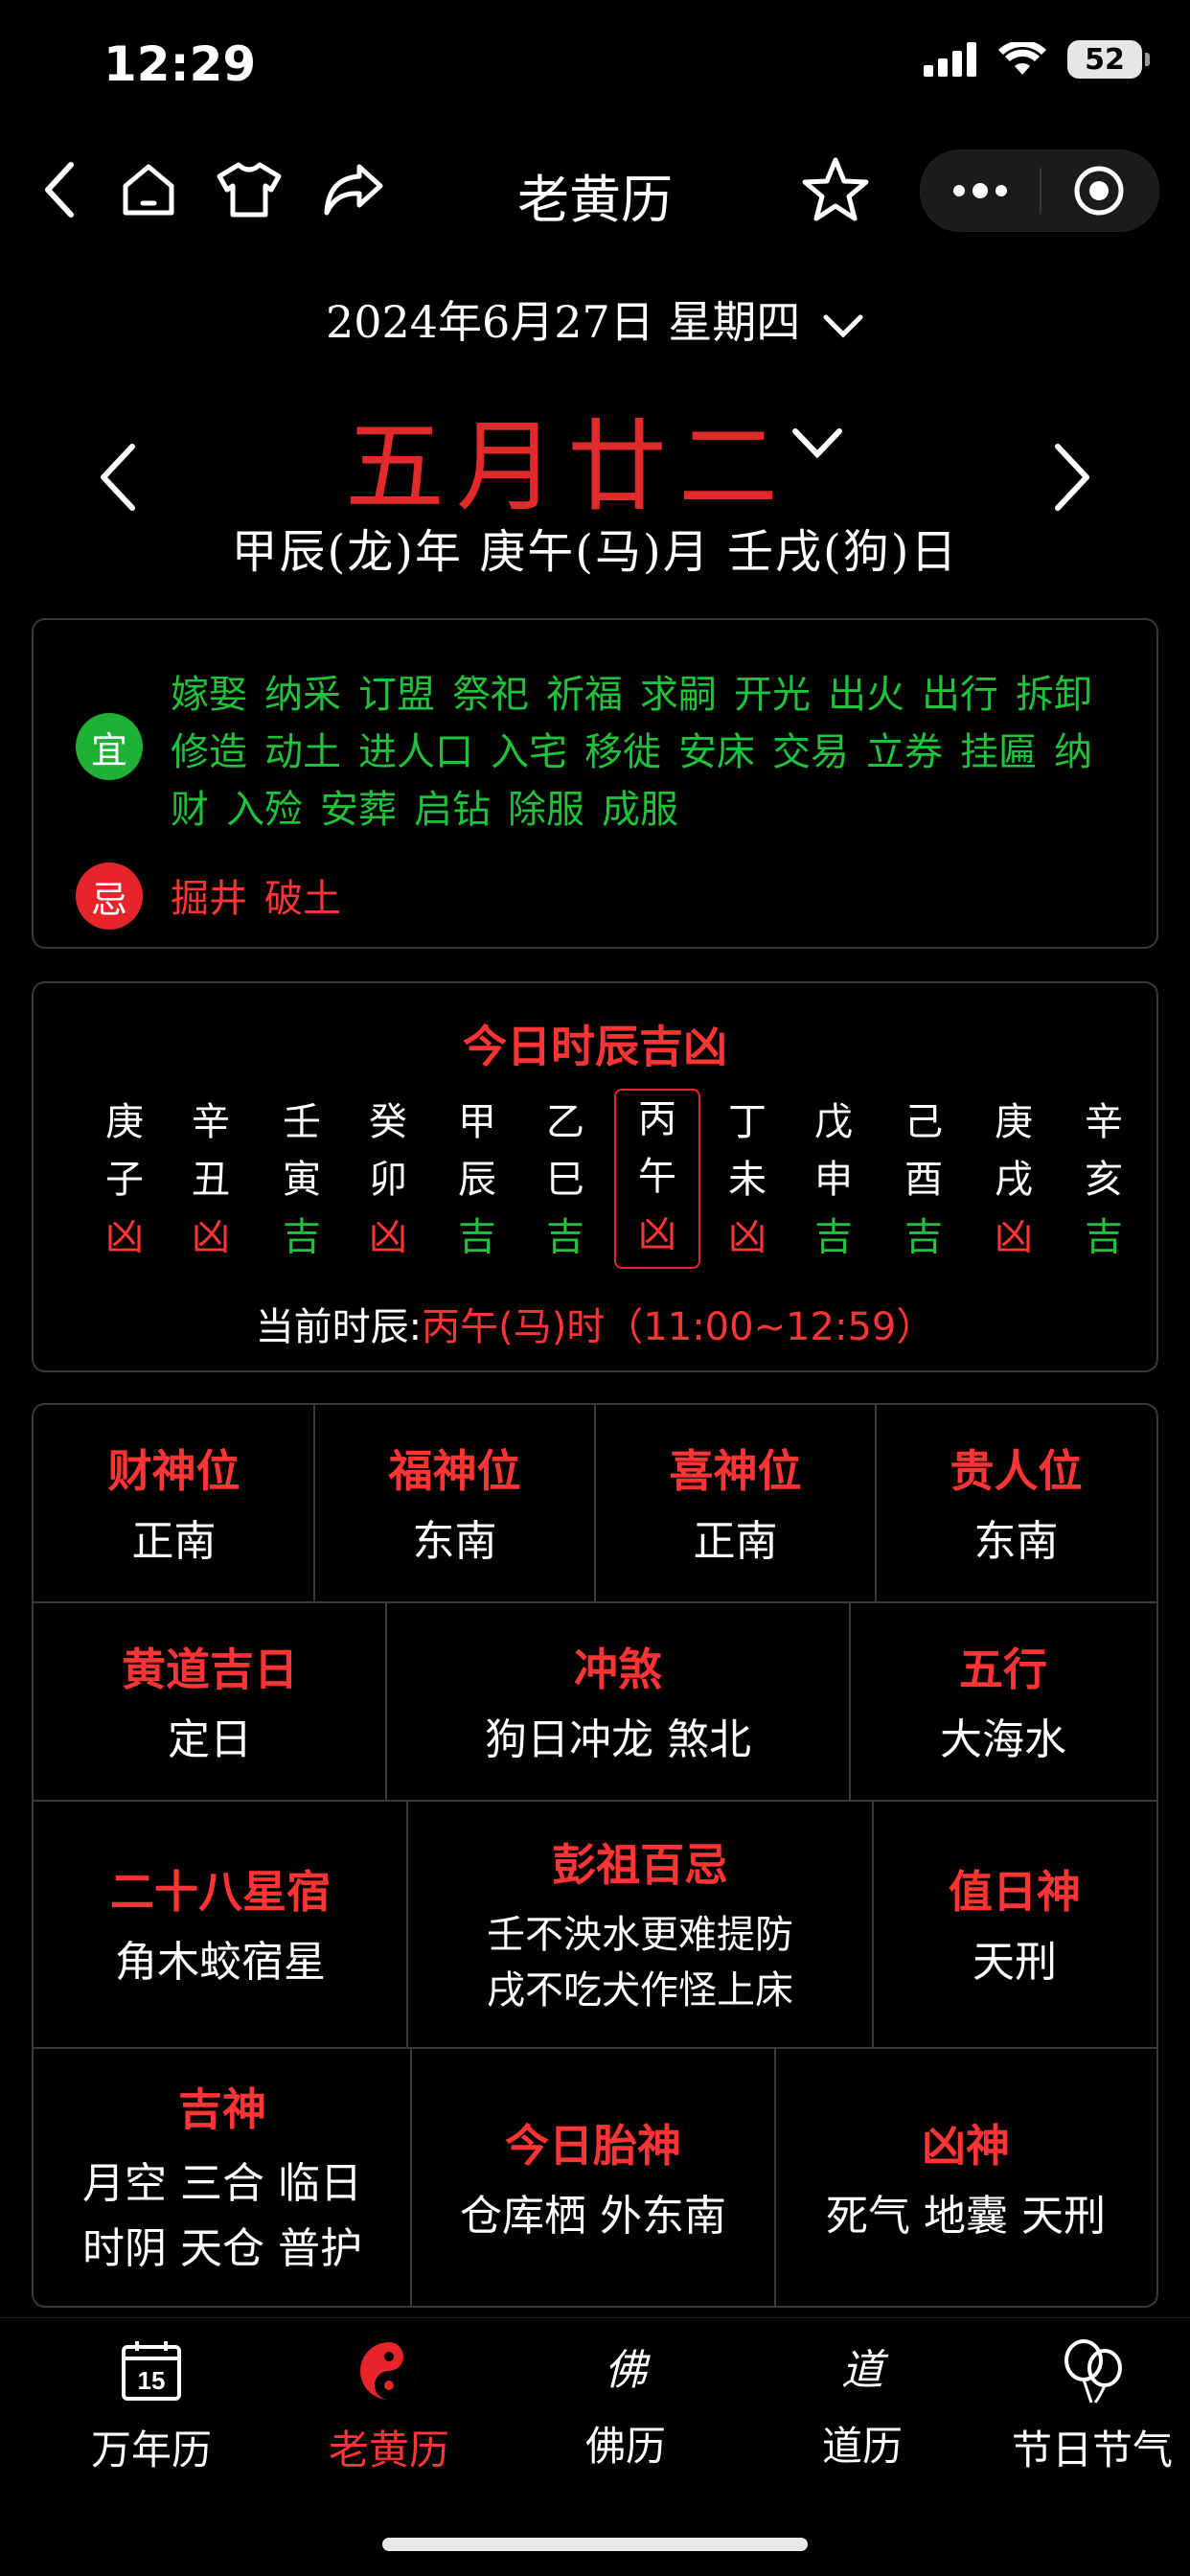  I want to click on shichen-zhi: 酉, so click(924, 1180).